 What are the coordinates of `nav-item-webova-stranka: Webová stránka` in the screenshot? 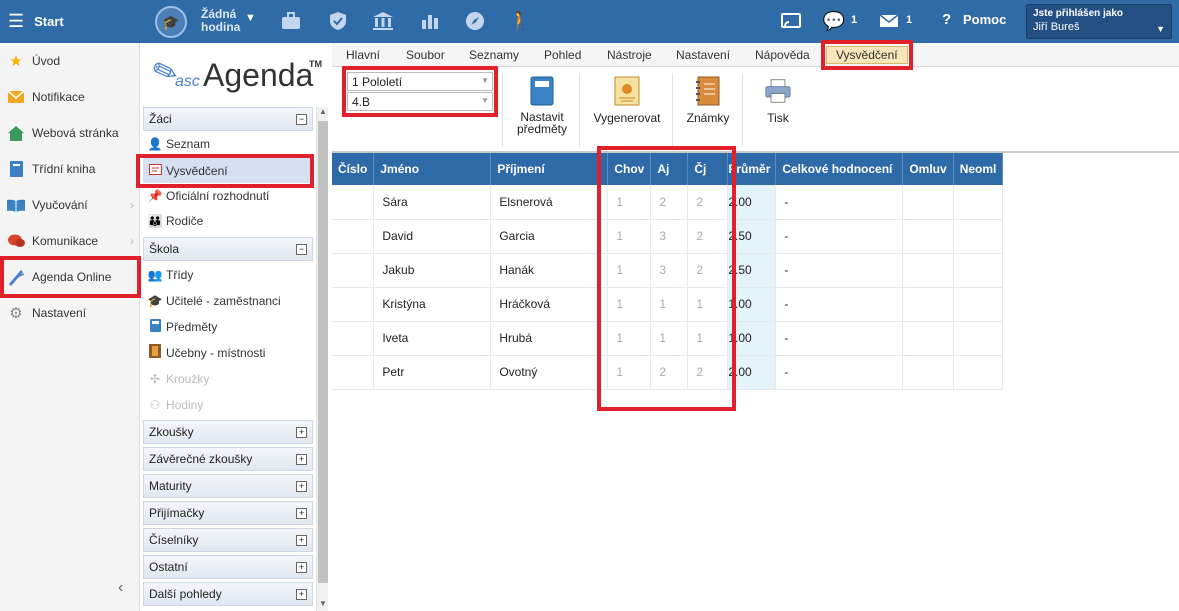 It's located at (70, 133).